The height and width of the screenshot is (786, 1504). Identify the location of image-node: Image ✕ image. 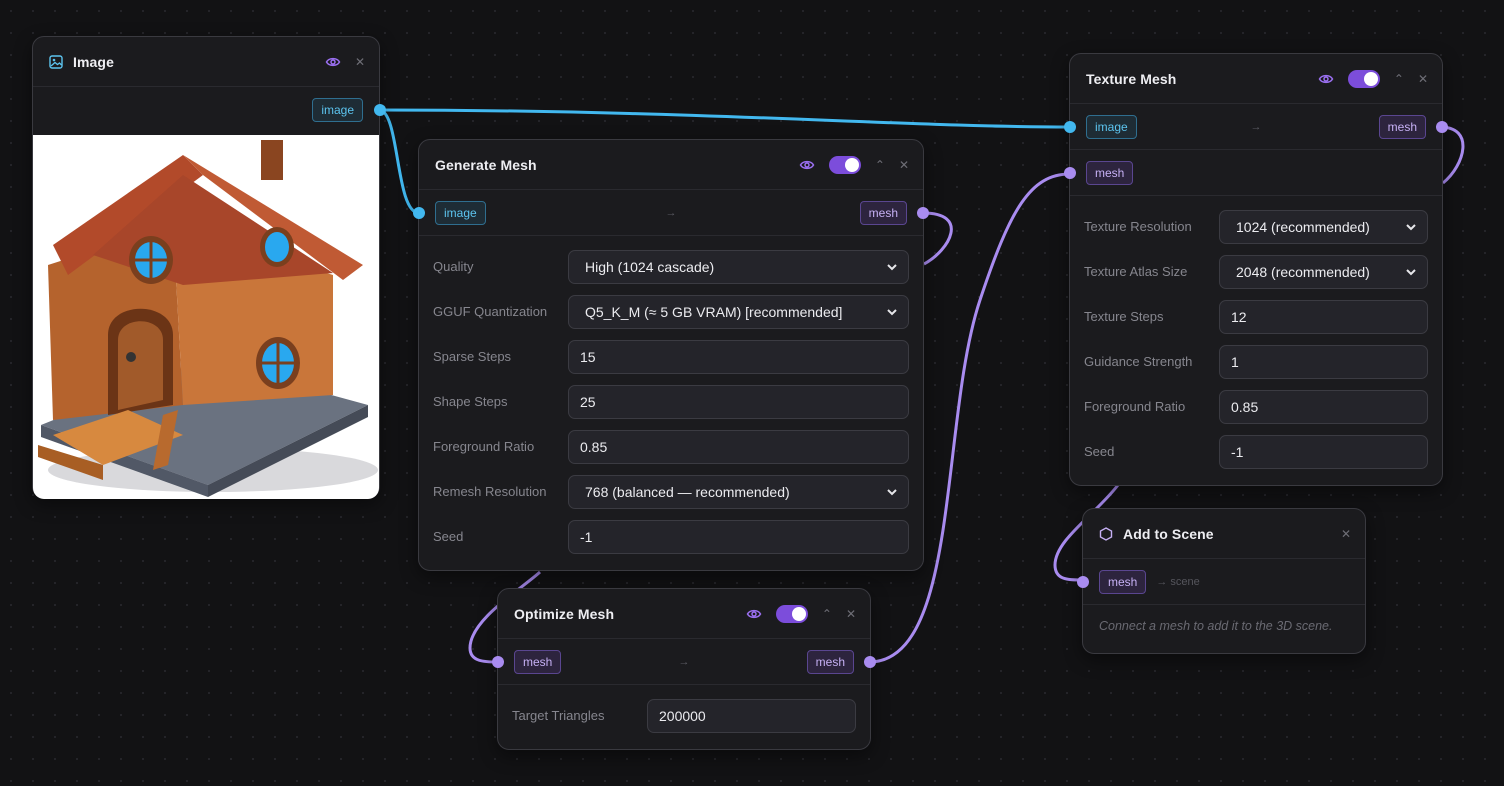
(209, 267).